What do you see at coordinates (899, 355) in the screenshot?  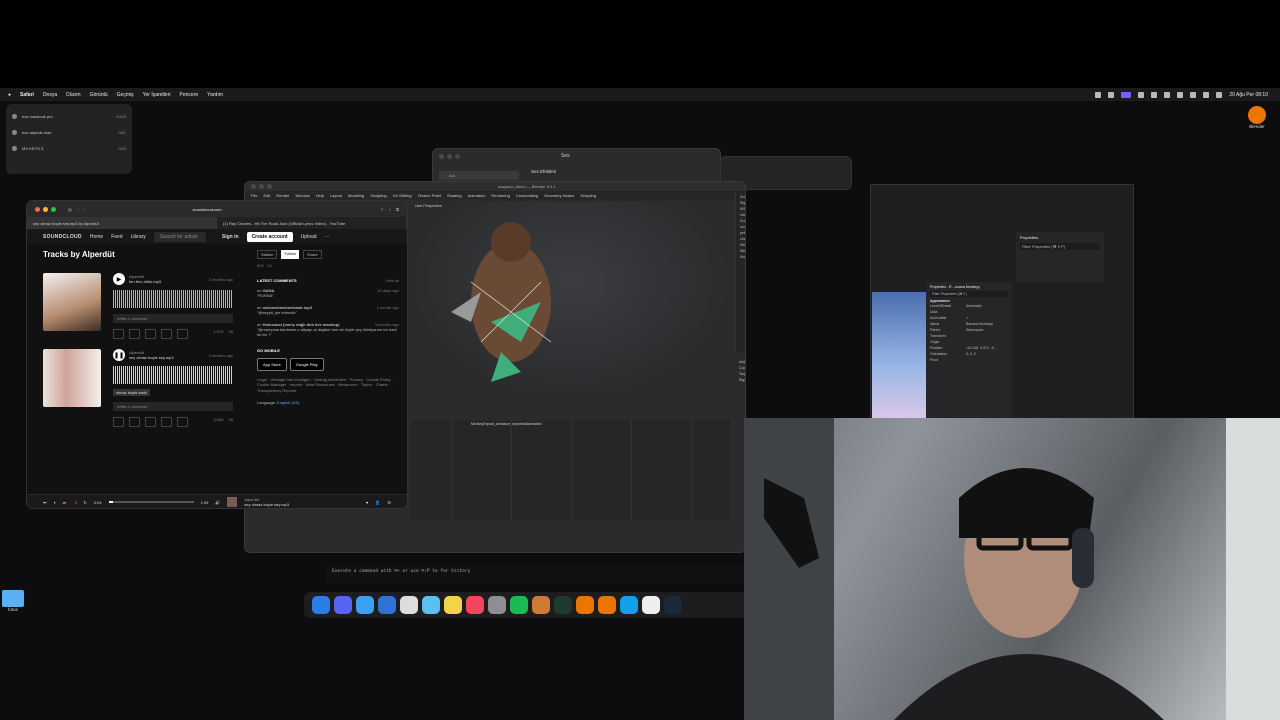 I see `game-viewport` at bounding box center [899, 355].